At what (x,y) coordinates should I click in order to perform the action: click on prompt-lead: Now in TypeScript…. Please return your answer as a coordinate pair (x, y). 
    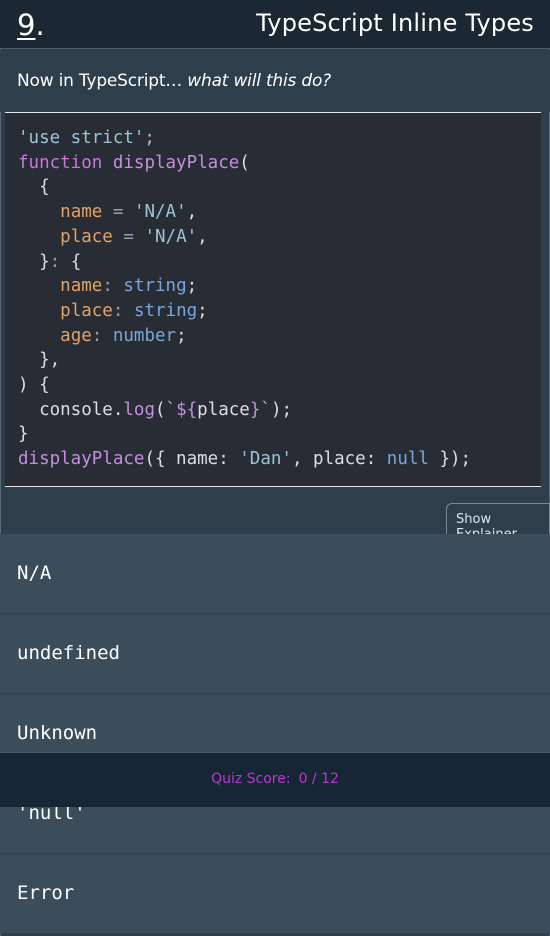
    Looking at the image, I should click on (102, 81).